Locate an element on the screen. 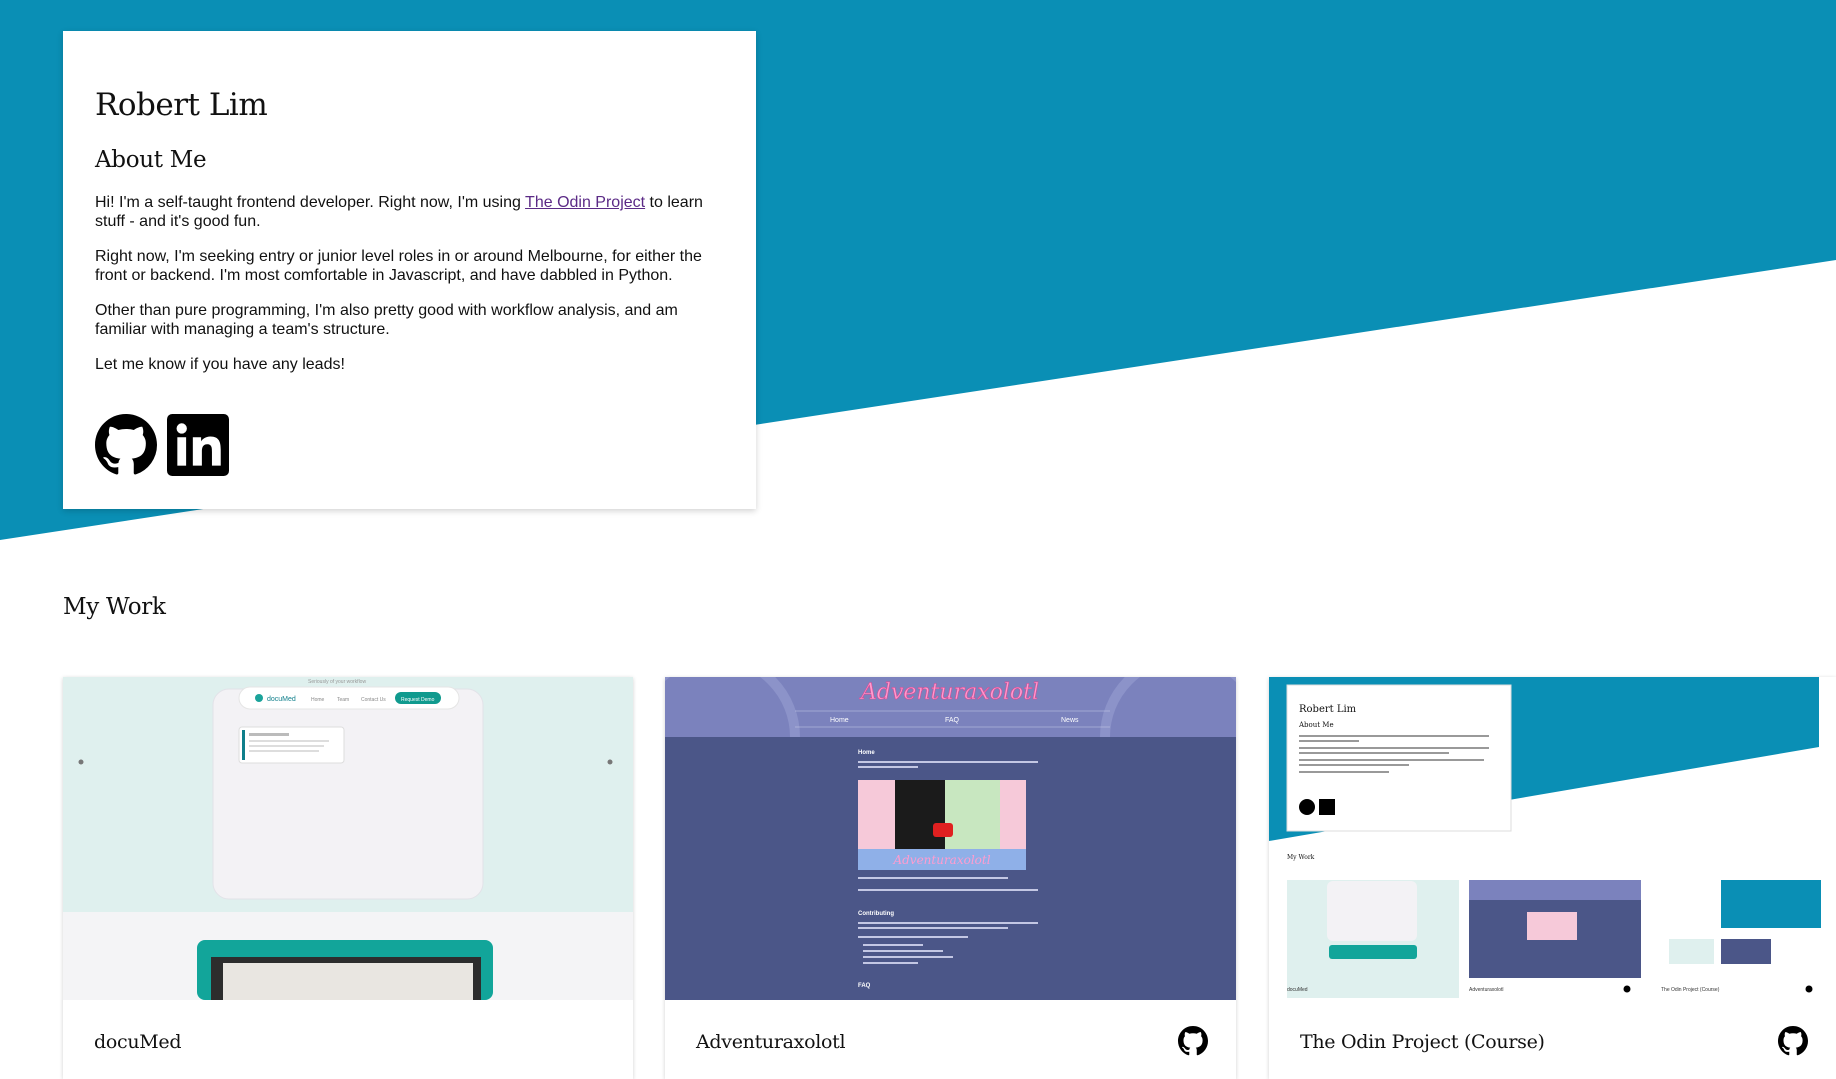 Image resolution: width=1836 pixels, height=1079 pixels. adventuraxolotl-card-footer: Adventuraxolotl is located at coordinates (950, 1039).